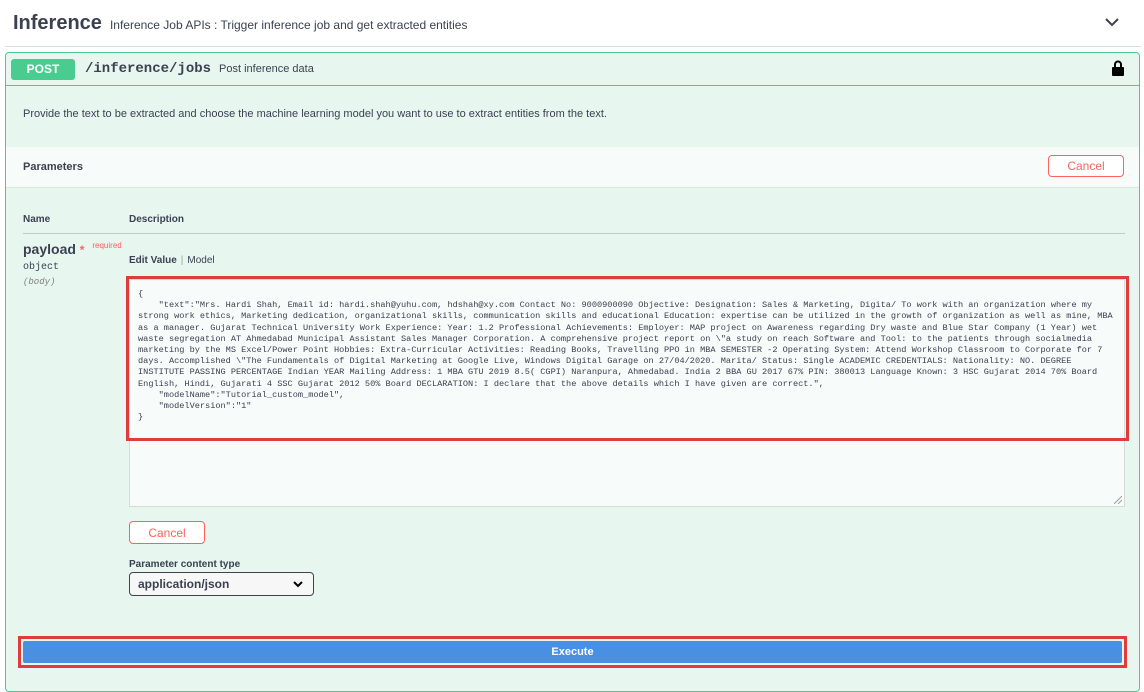 This screenshot has height=692, width=1144. I want to click on content-type-value: application/json, so click(184, 584).